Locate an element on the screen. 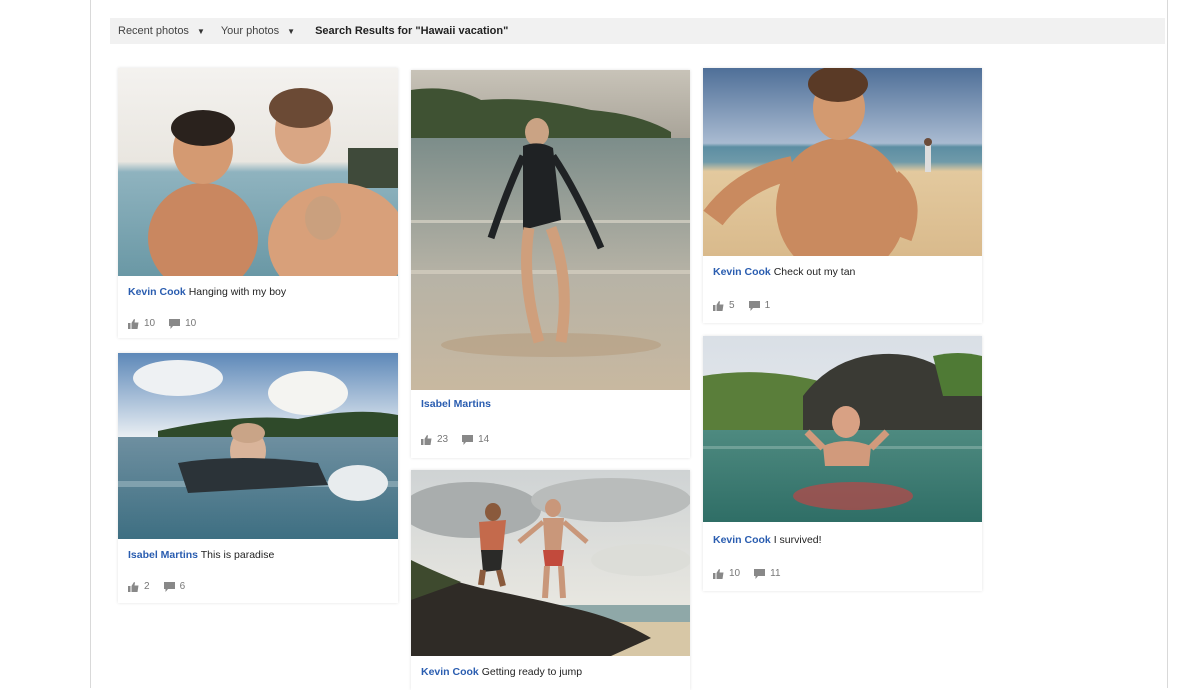  comment-count: 6 is located at coordinates (182, 586).